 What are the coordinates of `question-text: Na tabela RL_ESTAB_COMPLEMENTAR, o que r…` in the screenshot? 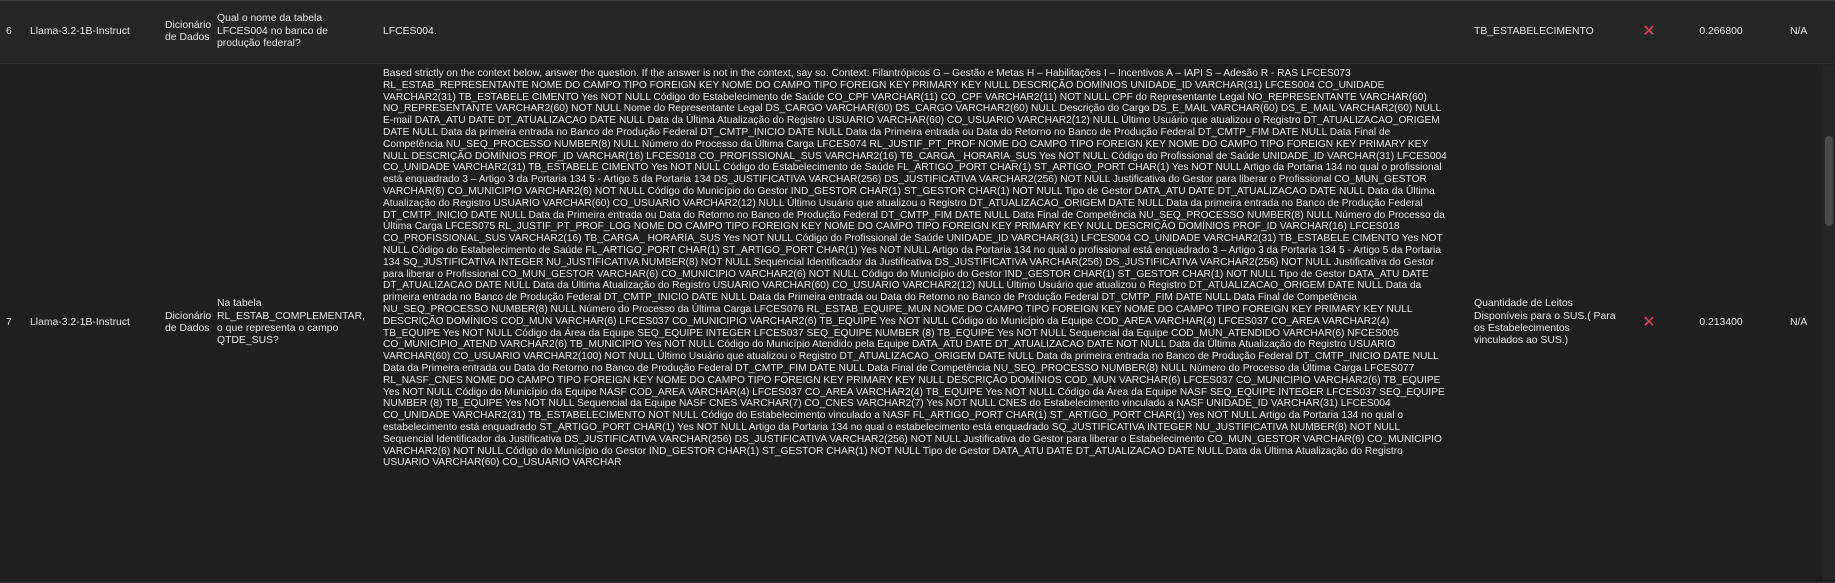 It's located at (291, 322).